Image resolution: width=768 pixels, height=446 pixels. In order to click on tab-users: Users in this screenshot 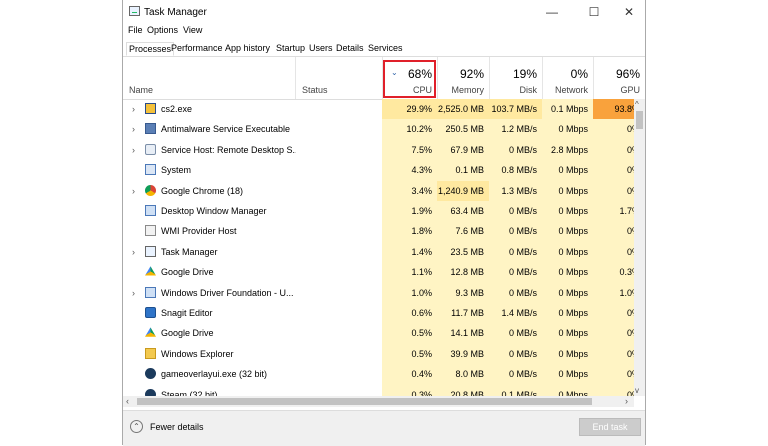, I will do `click(321, 49)`.